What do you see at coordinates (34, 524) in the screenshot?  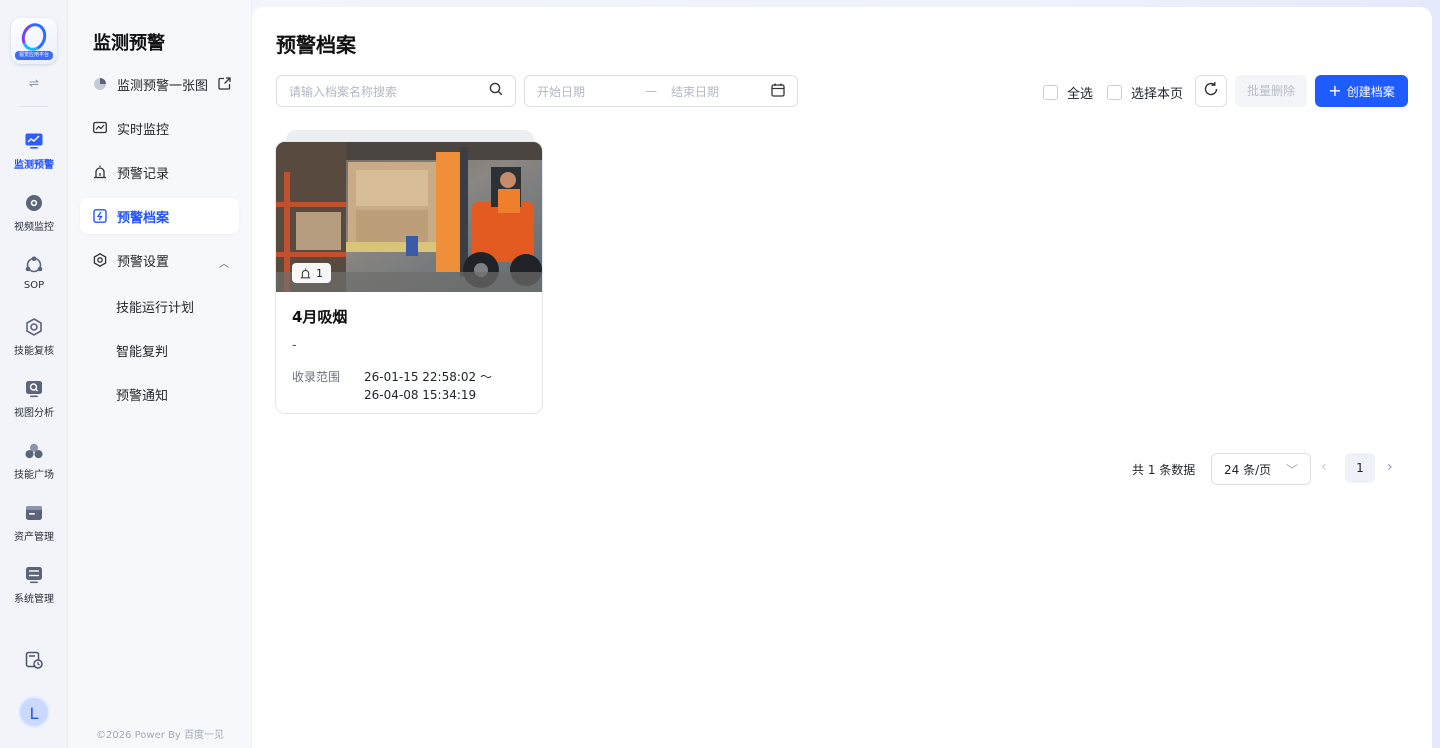 I see `rail-item-asset: 资产管理` at bounding box center [34, 524].